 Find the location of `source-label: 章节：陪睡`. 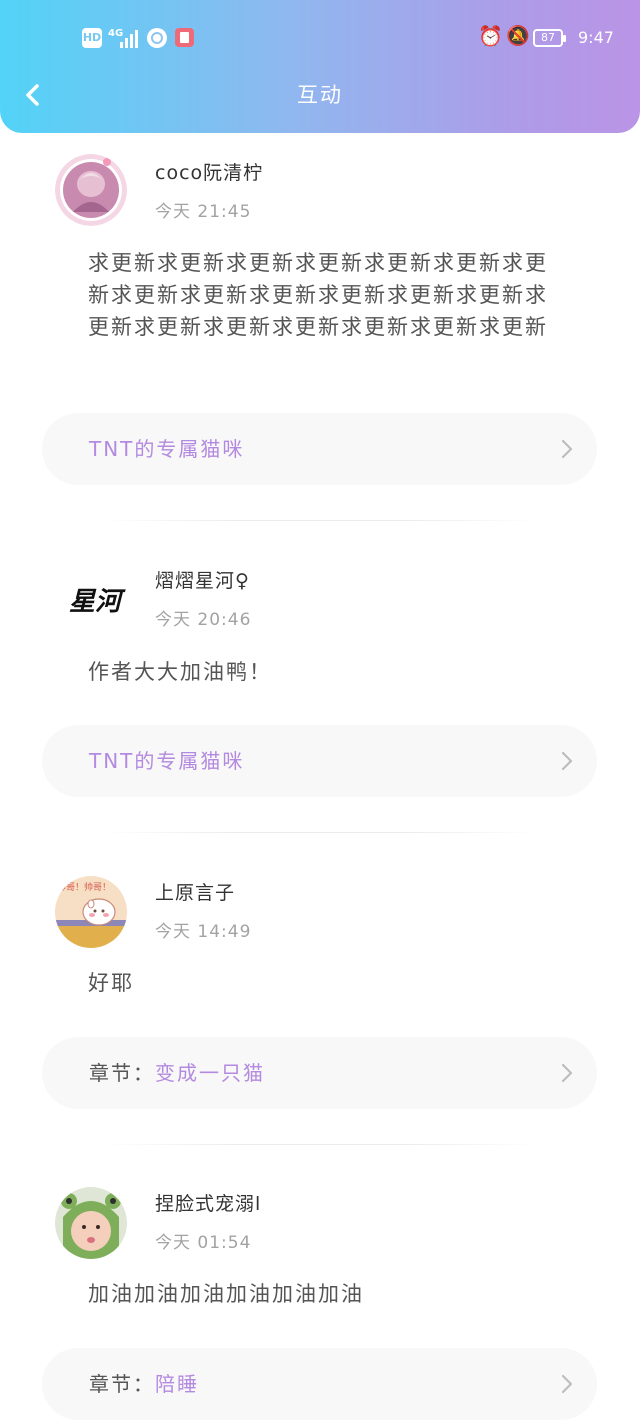

source-label: 章节：陪睡 is located at coordinates (144, 1384).